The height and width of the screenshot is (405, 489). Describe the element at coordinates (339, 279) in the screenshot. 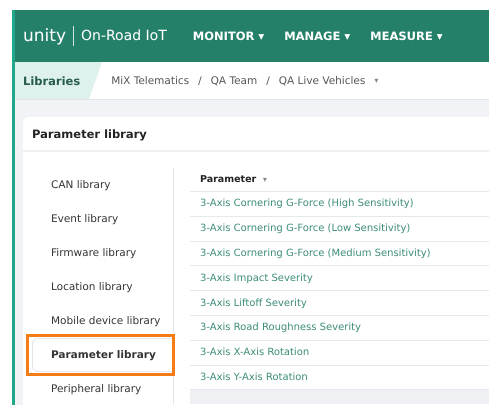

I see `parameter-link: 3-Axis Impact Severity` at that location.